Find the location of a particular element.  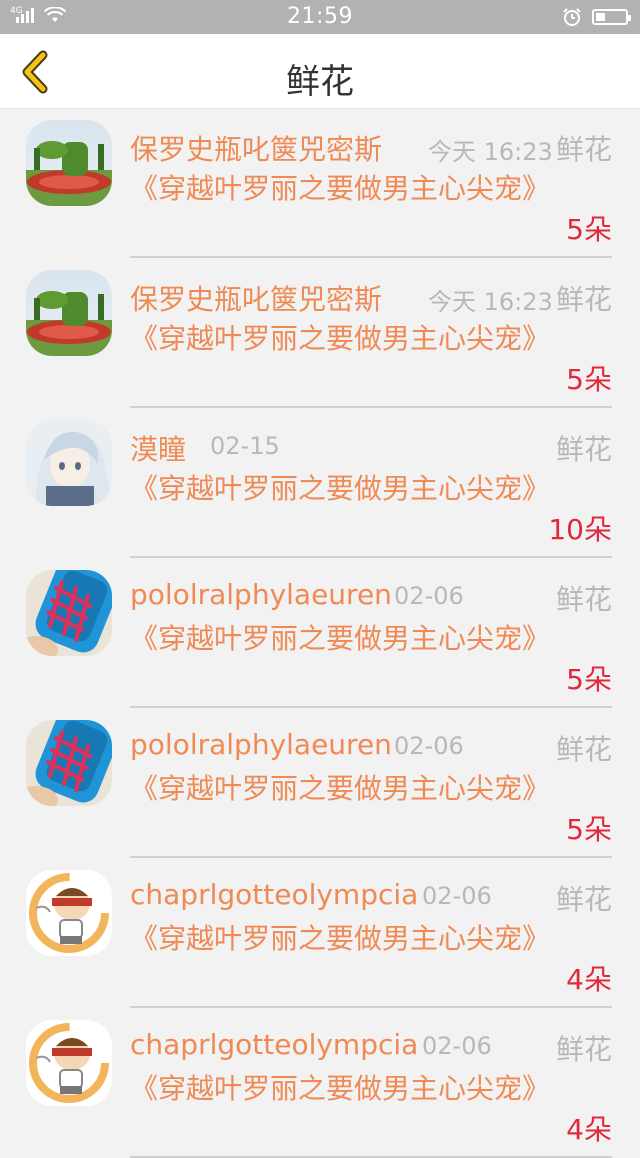

clock: 21:59 is located at coordinates (320, 16).